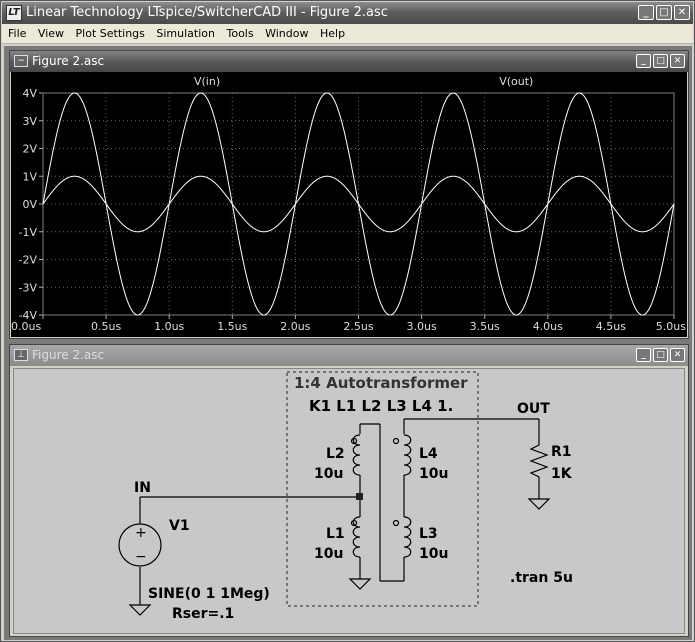 The height and width of the screenshot is (642, 695). Describe the element at coordinates (14, 13) in the screenshot. I see `ltspice-app-icon: LT` at that location.